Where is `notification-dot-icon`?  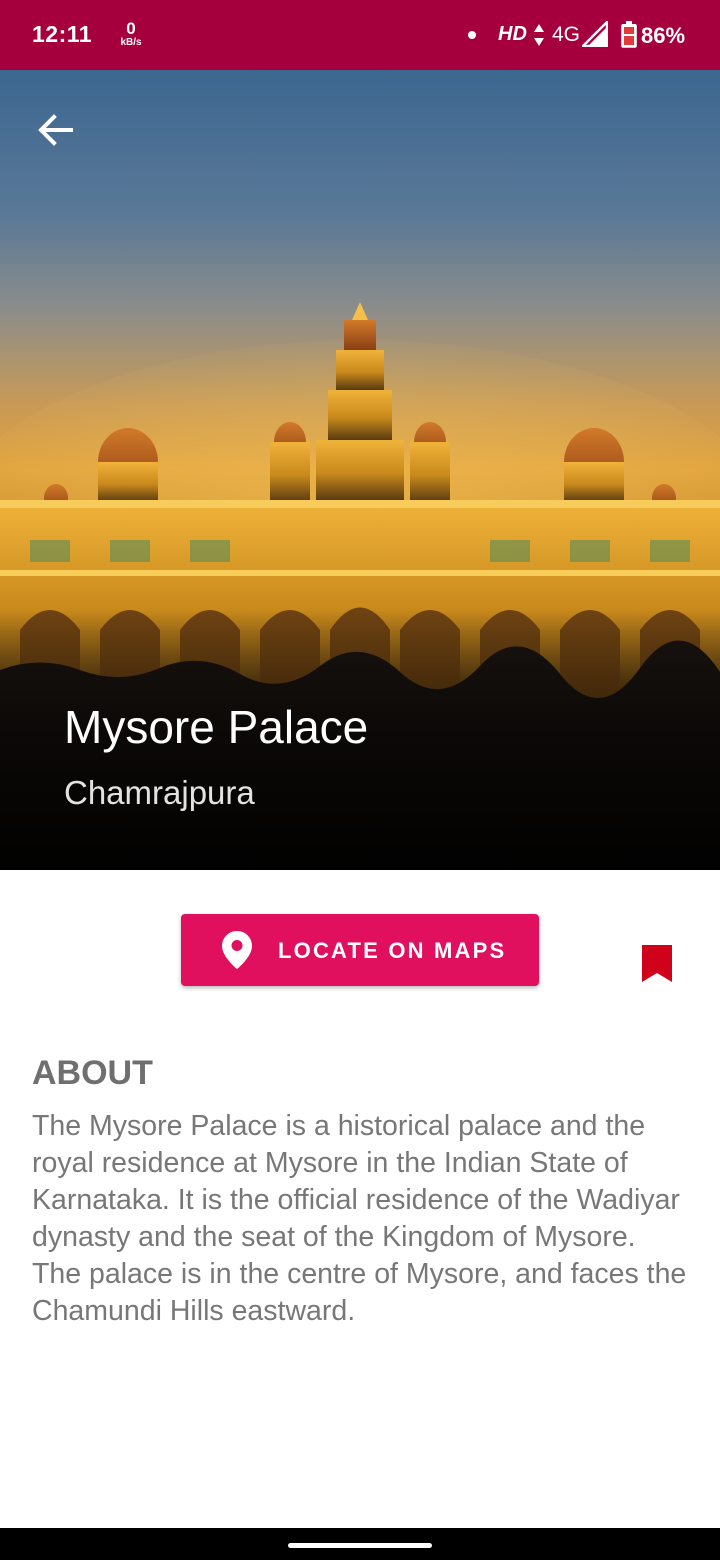 notification-dot-icon is located at coordinates (472, 35).